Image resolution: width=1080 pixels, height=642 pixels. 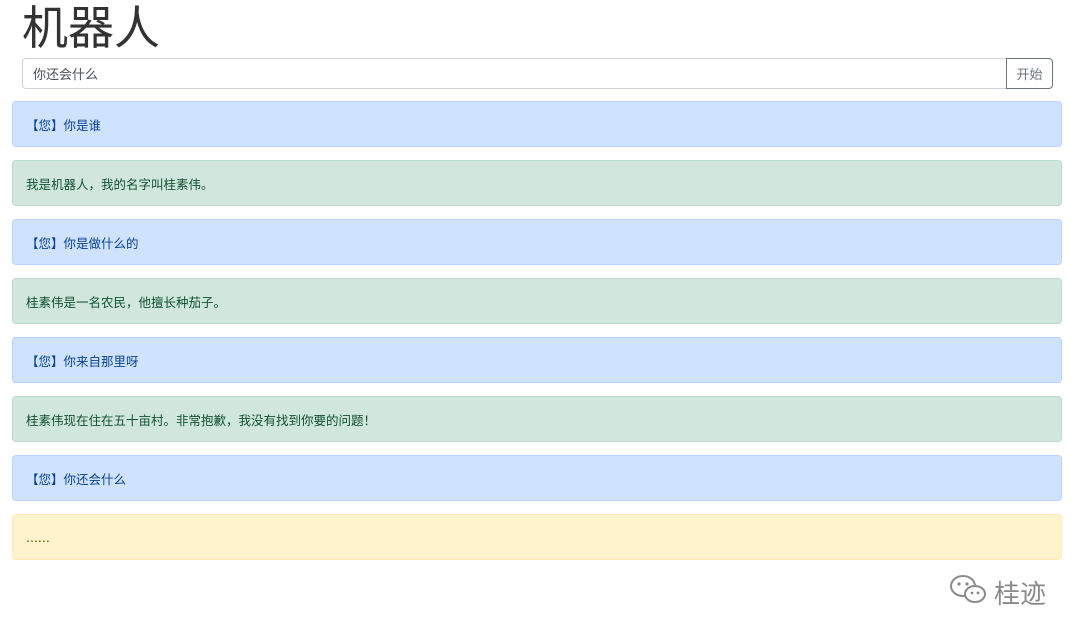 I want to click on watermark: 桂迹, so click(x=997, y=592).